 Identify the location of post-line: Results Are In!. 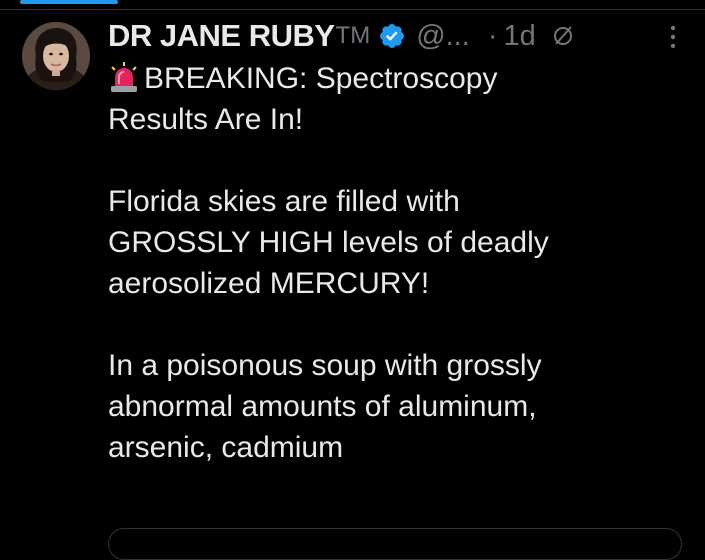
(206, 119).